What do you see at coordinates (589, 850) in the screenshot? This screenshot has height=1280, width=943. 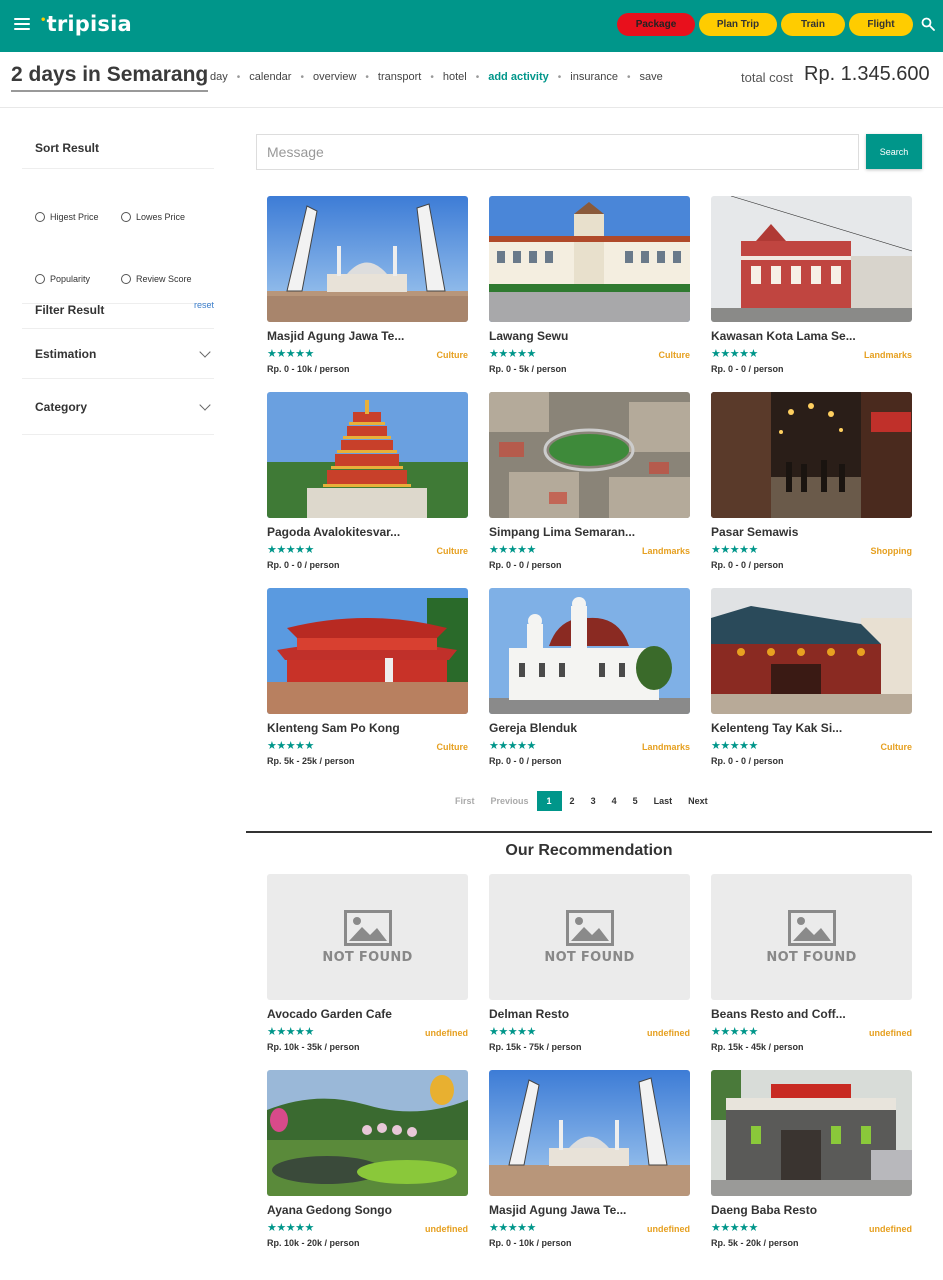 I see `recommendation-title: Our Recommendation` at bounding box center [589, 850].